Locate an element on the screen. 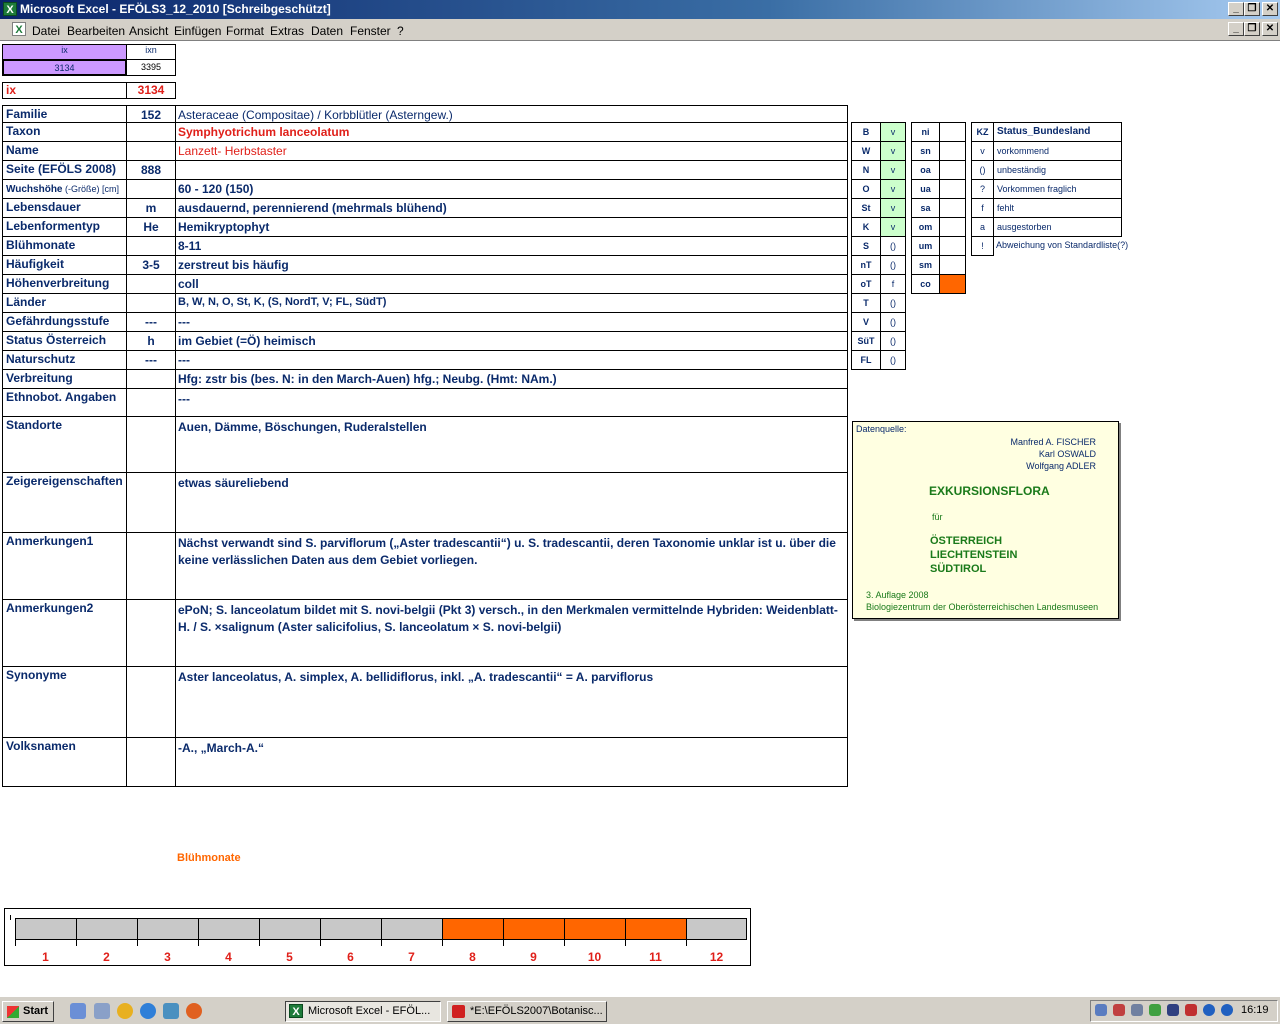 The image size is (1280, 1024). row-code: 888 is located at coordinates (151, 170).